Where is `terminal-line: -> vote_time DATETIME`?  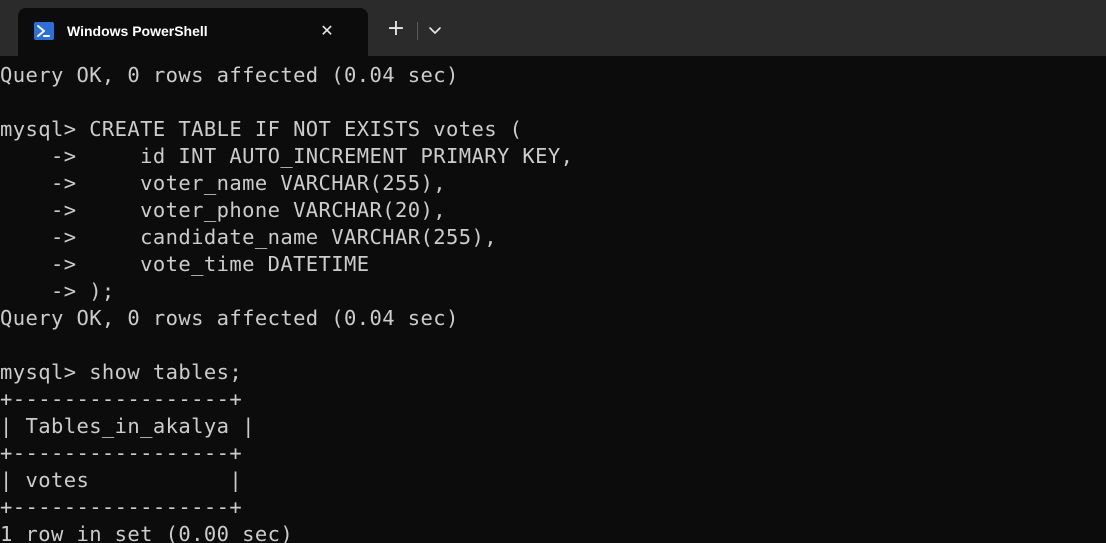
terminal-line: -> vote_time DATETIME is located at coordinates (185, 264).